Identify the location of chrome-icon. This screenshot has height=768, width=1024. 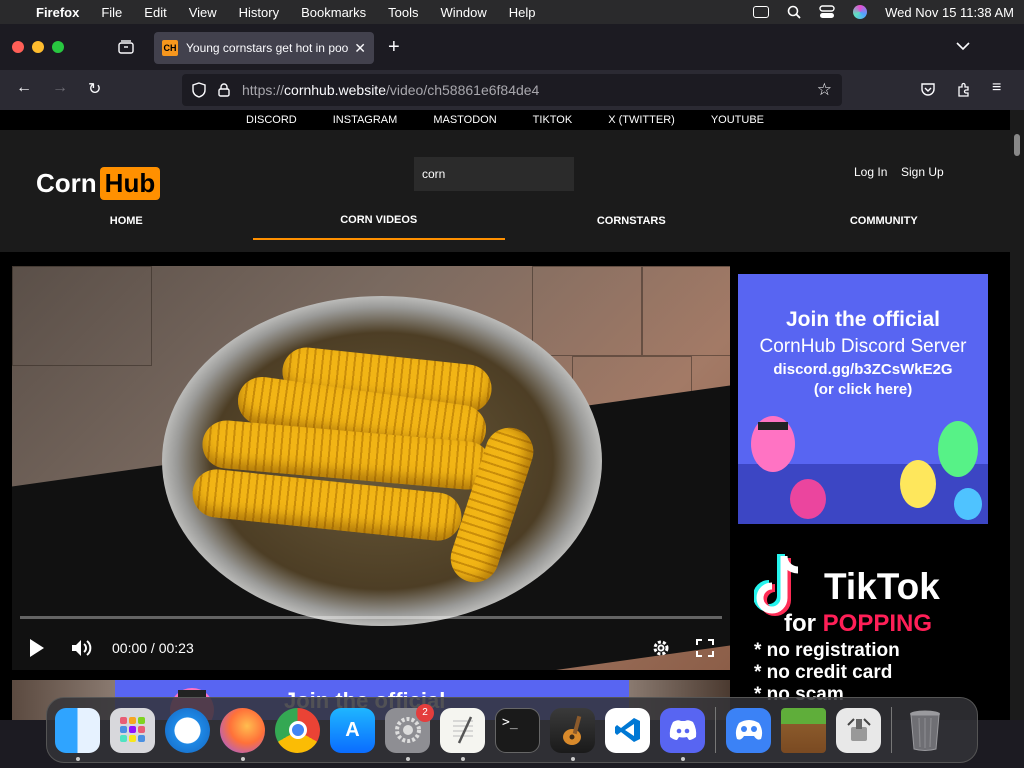
(297, 730).